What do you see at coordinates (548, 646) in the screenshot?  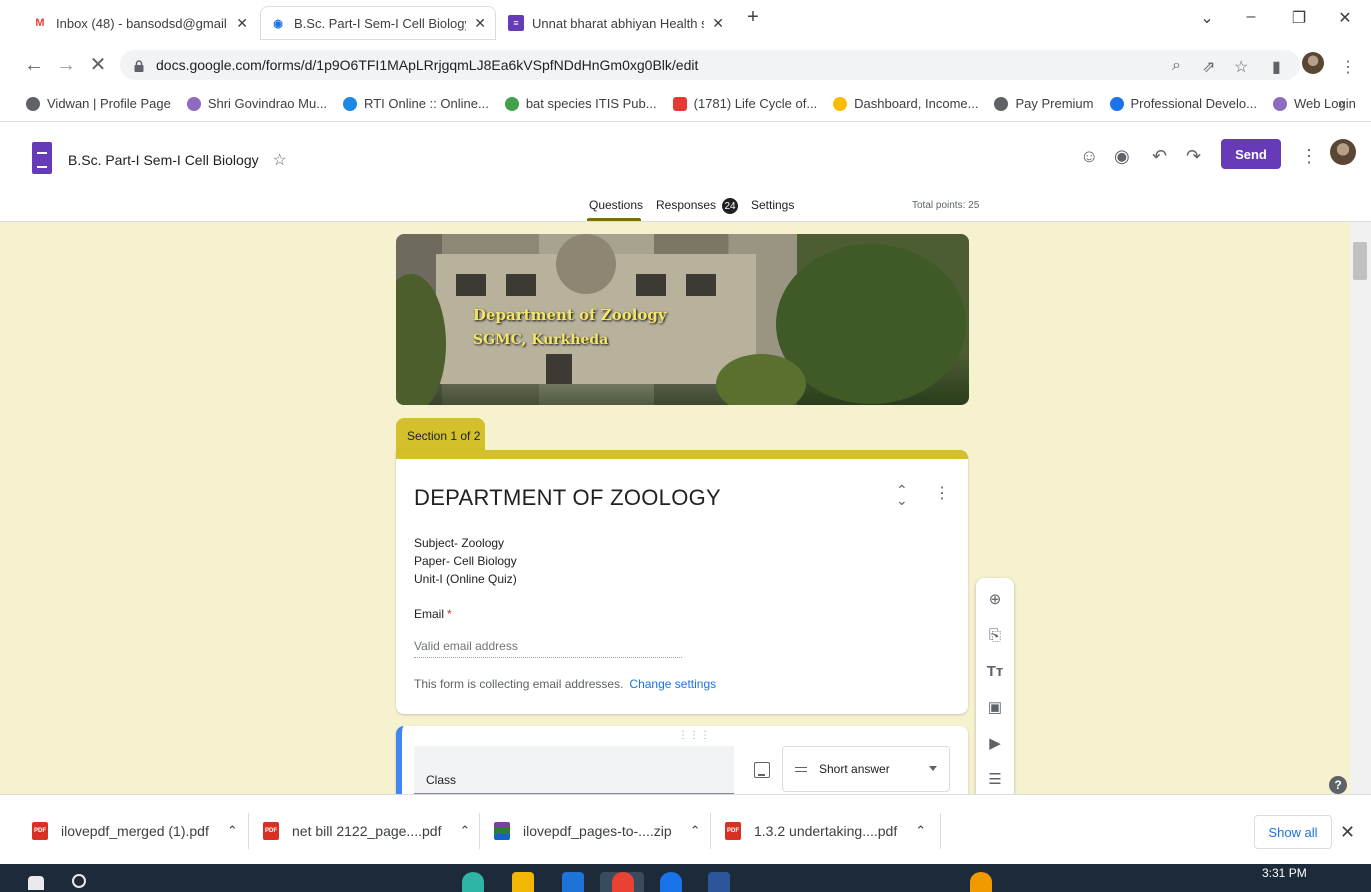 I see `email-field` at bounding box center [548, 646].